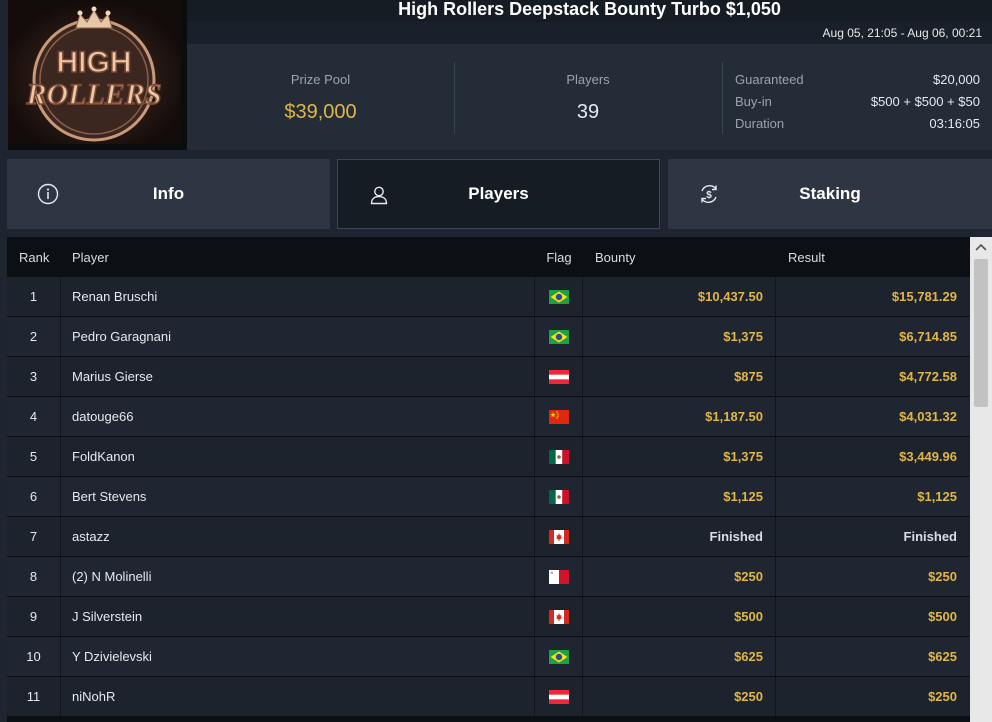 This screenshot has height=722, width=992. Describe the element at coordinates (722, 98) in the screenshot. I see `divider` at that location.